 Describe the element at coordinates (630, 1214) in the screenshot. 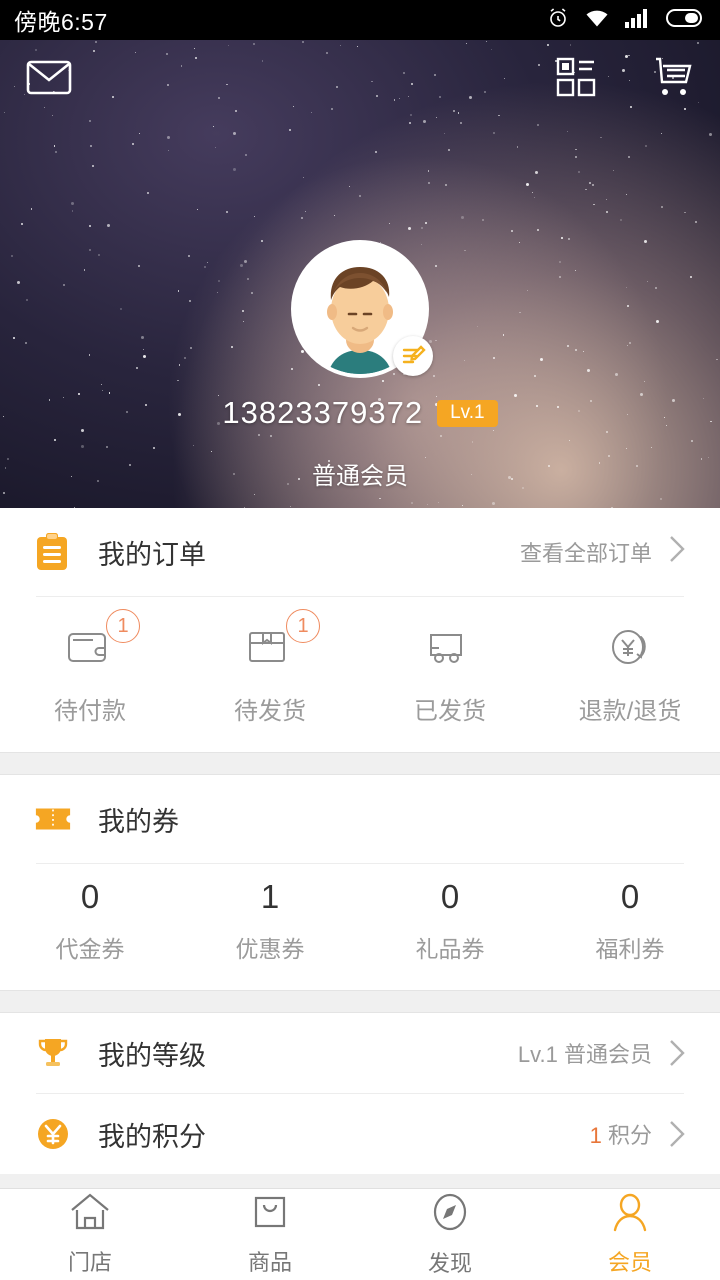

I see `person-icon` at that location.